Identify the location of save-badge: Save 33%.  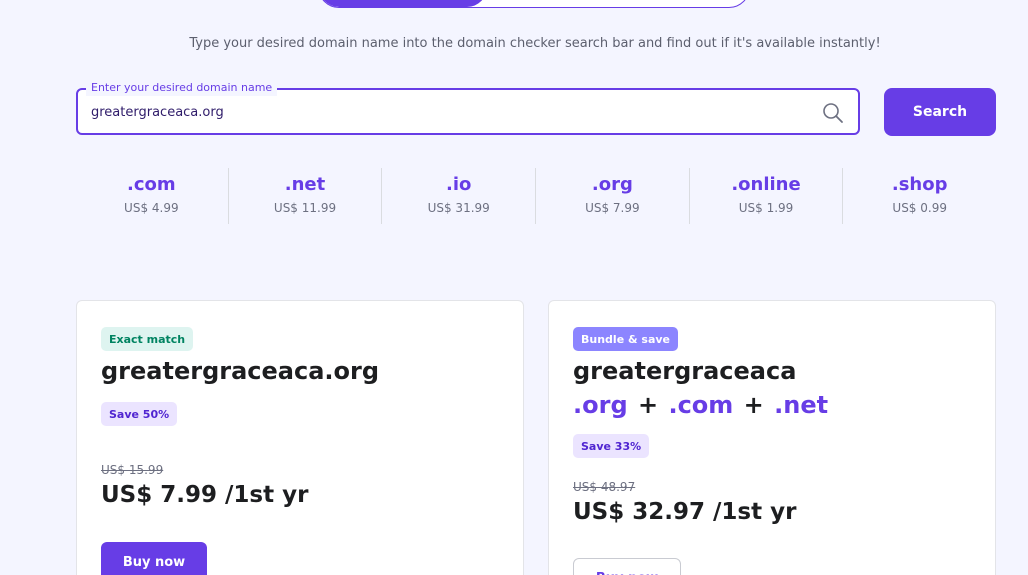
(611, 446).